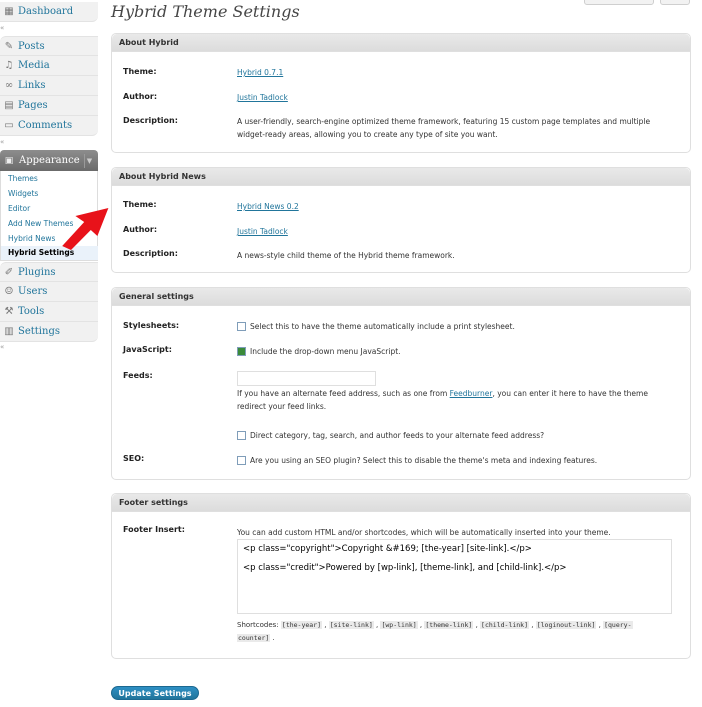  Describe the element at coordinates (9, 272) in the screenshot. I see `plugins-icon: ✐` at that location.